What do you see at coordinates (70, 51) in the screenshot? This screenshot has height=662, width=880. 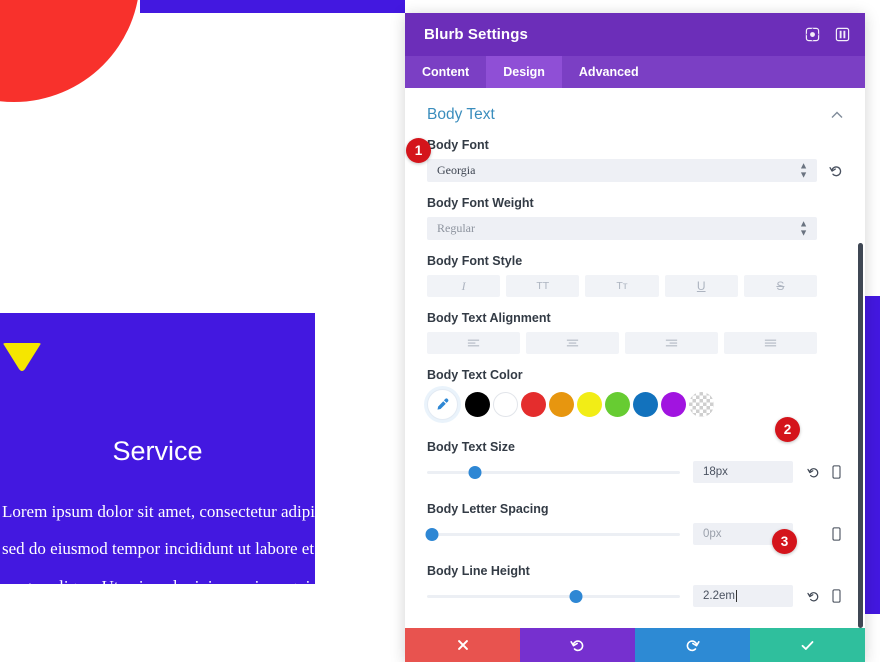 I see `decorative-red-circle` at bounding box center [70, 51].